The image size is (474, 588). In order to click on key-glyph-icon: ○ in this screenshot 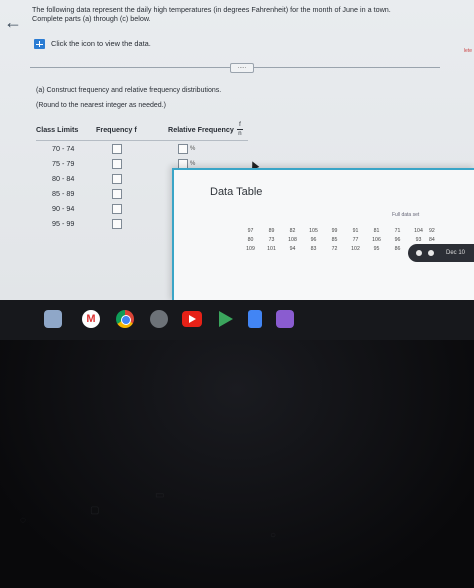, I will do `click(273, 535)`.